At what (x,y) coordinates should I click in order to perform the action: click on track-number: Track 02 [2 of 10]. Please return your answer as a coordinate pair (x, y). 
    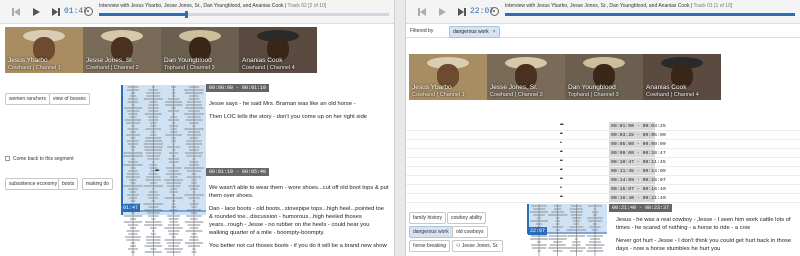
    Looking at the image, I should click on (307, 6).